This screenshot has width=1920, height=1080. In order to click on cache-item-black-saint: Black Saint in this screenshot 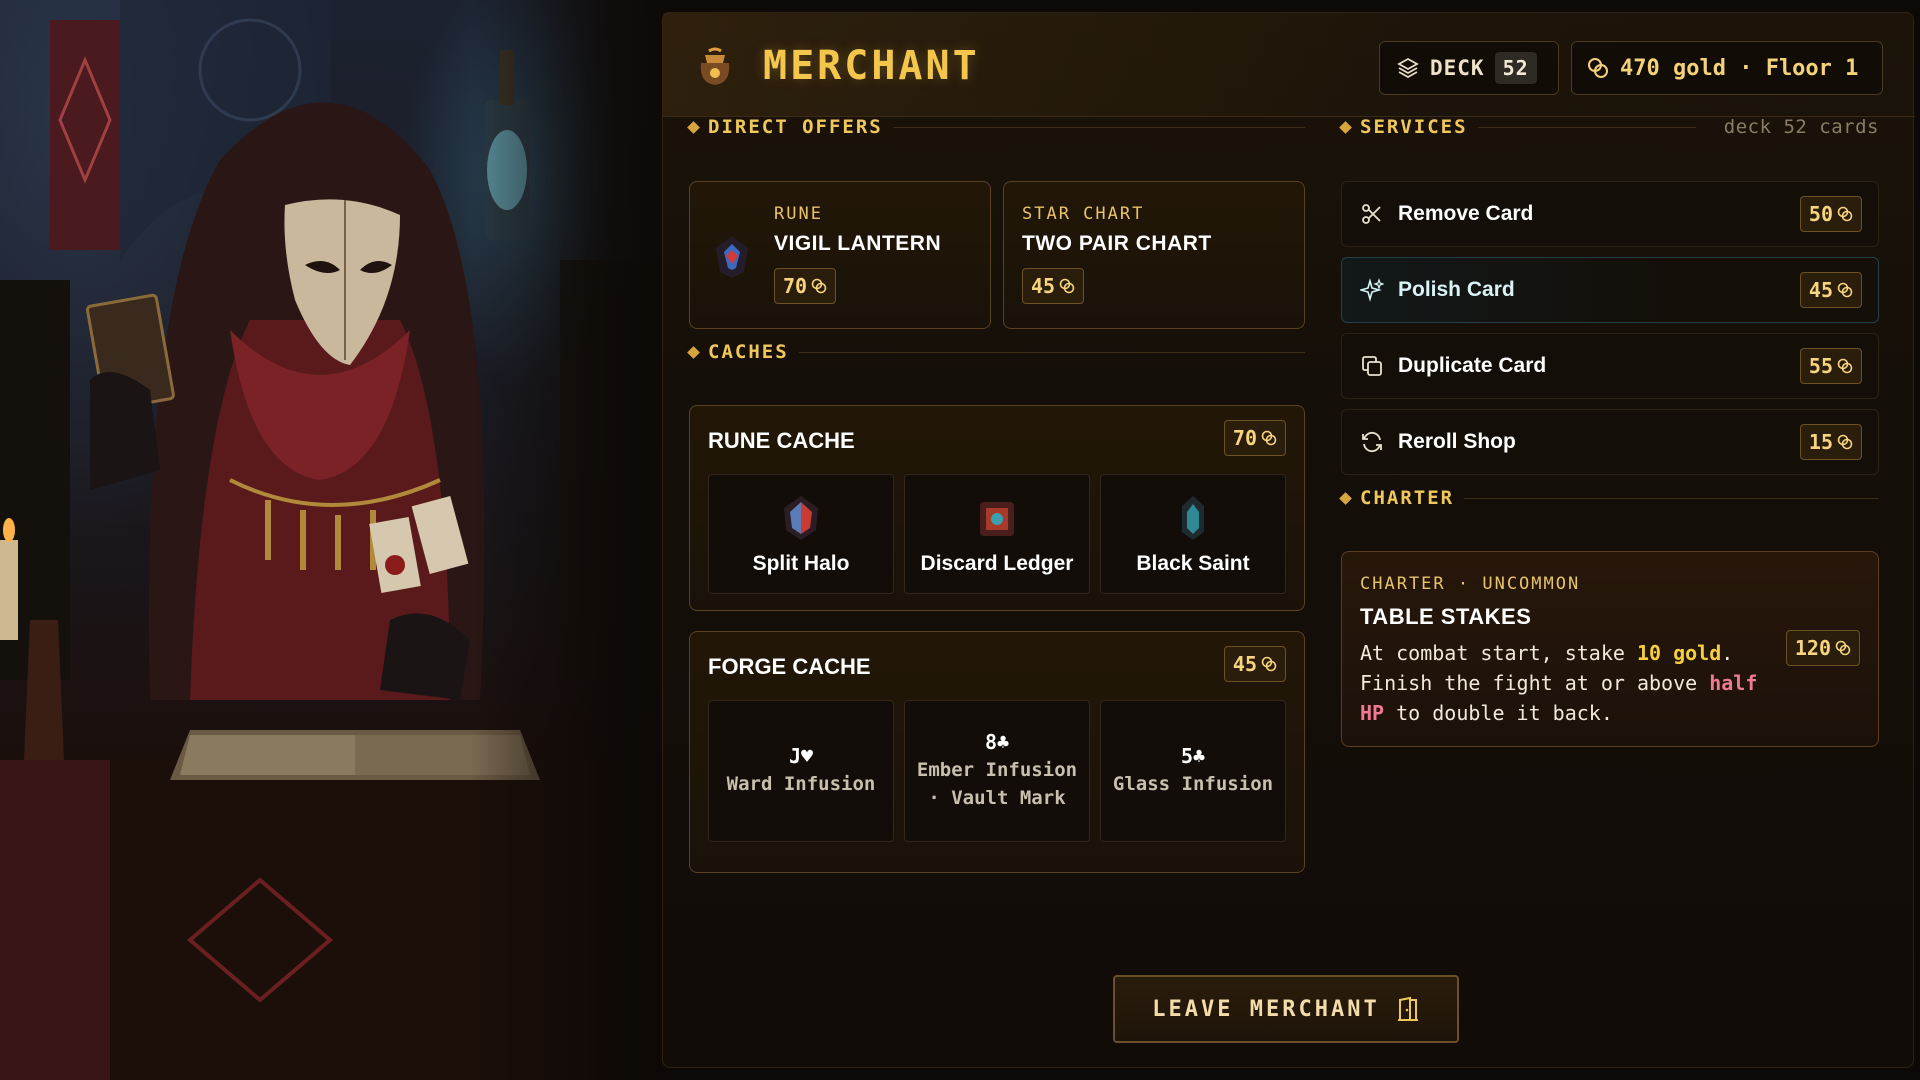, I will do `click(1193, 534)`.